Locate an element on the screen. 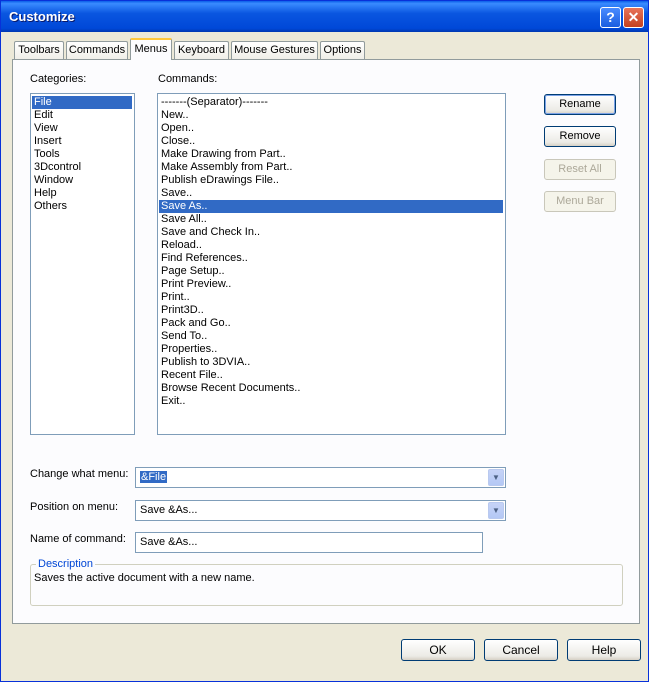  tab-toolbars: Toolbars is located at coordinates (39, 50).